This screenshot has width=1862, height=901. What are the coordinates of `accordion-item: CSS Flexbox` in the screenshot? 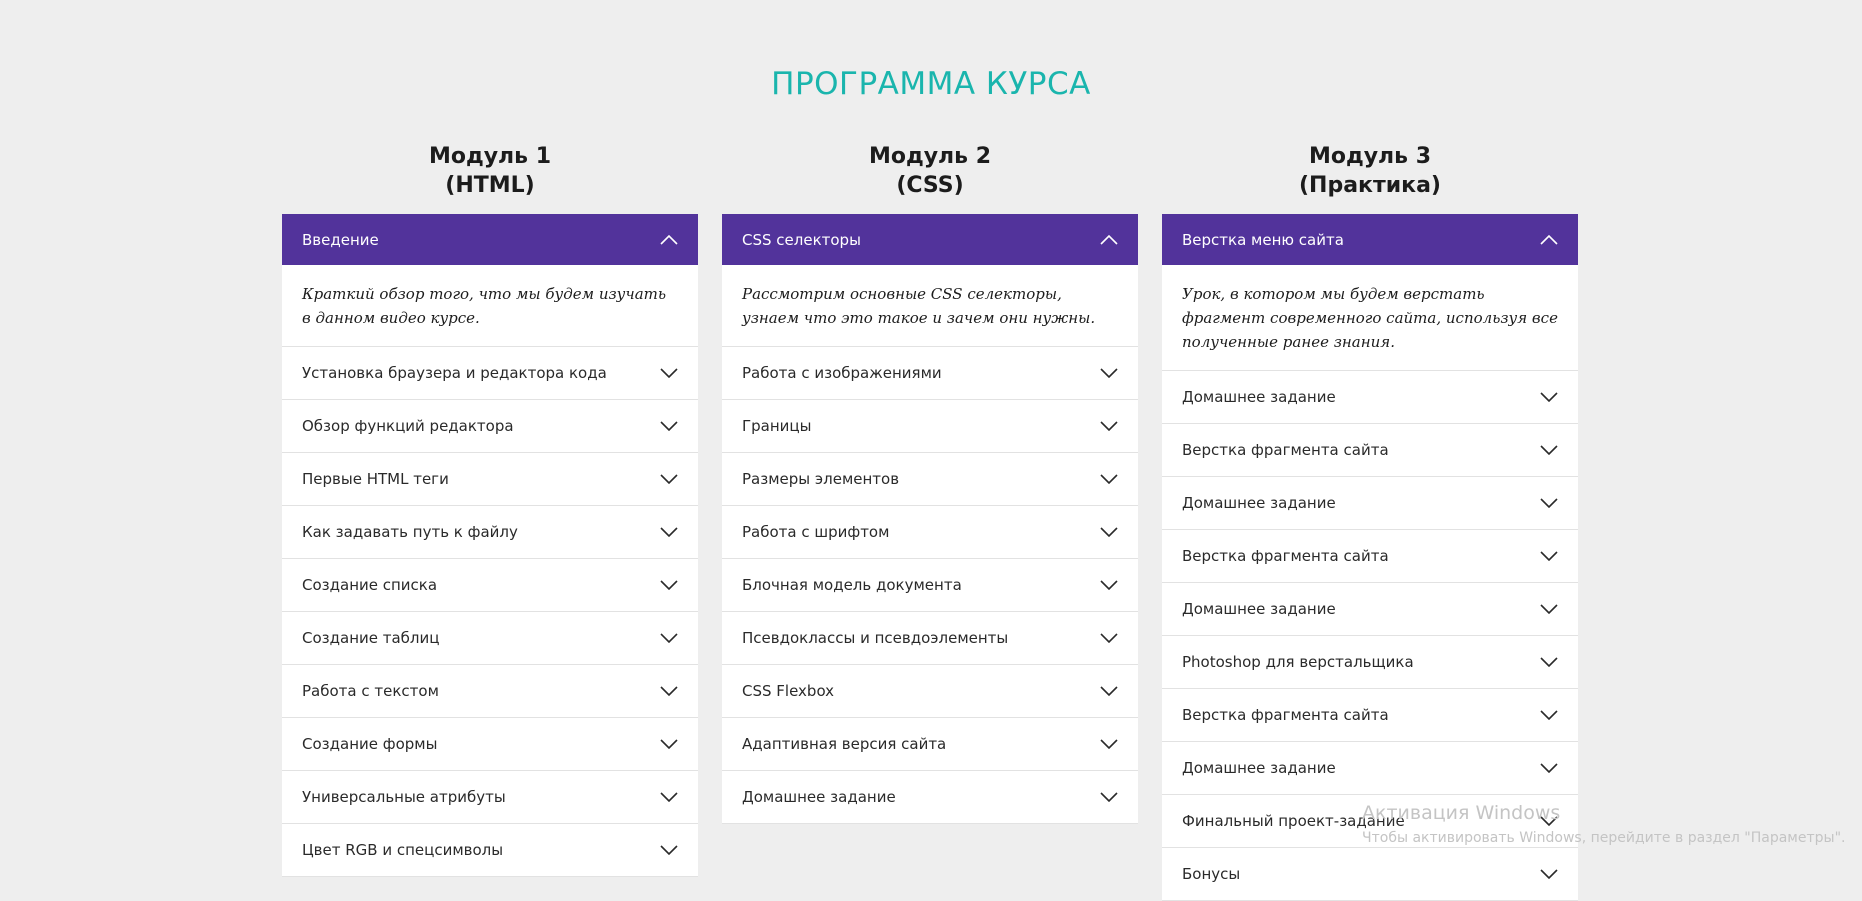 It's located at (930, 691).